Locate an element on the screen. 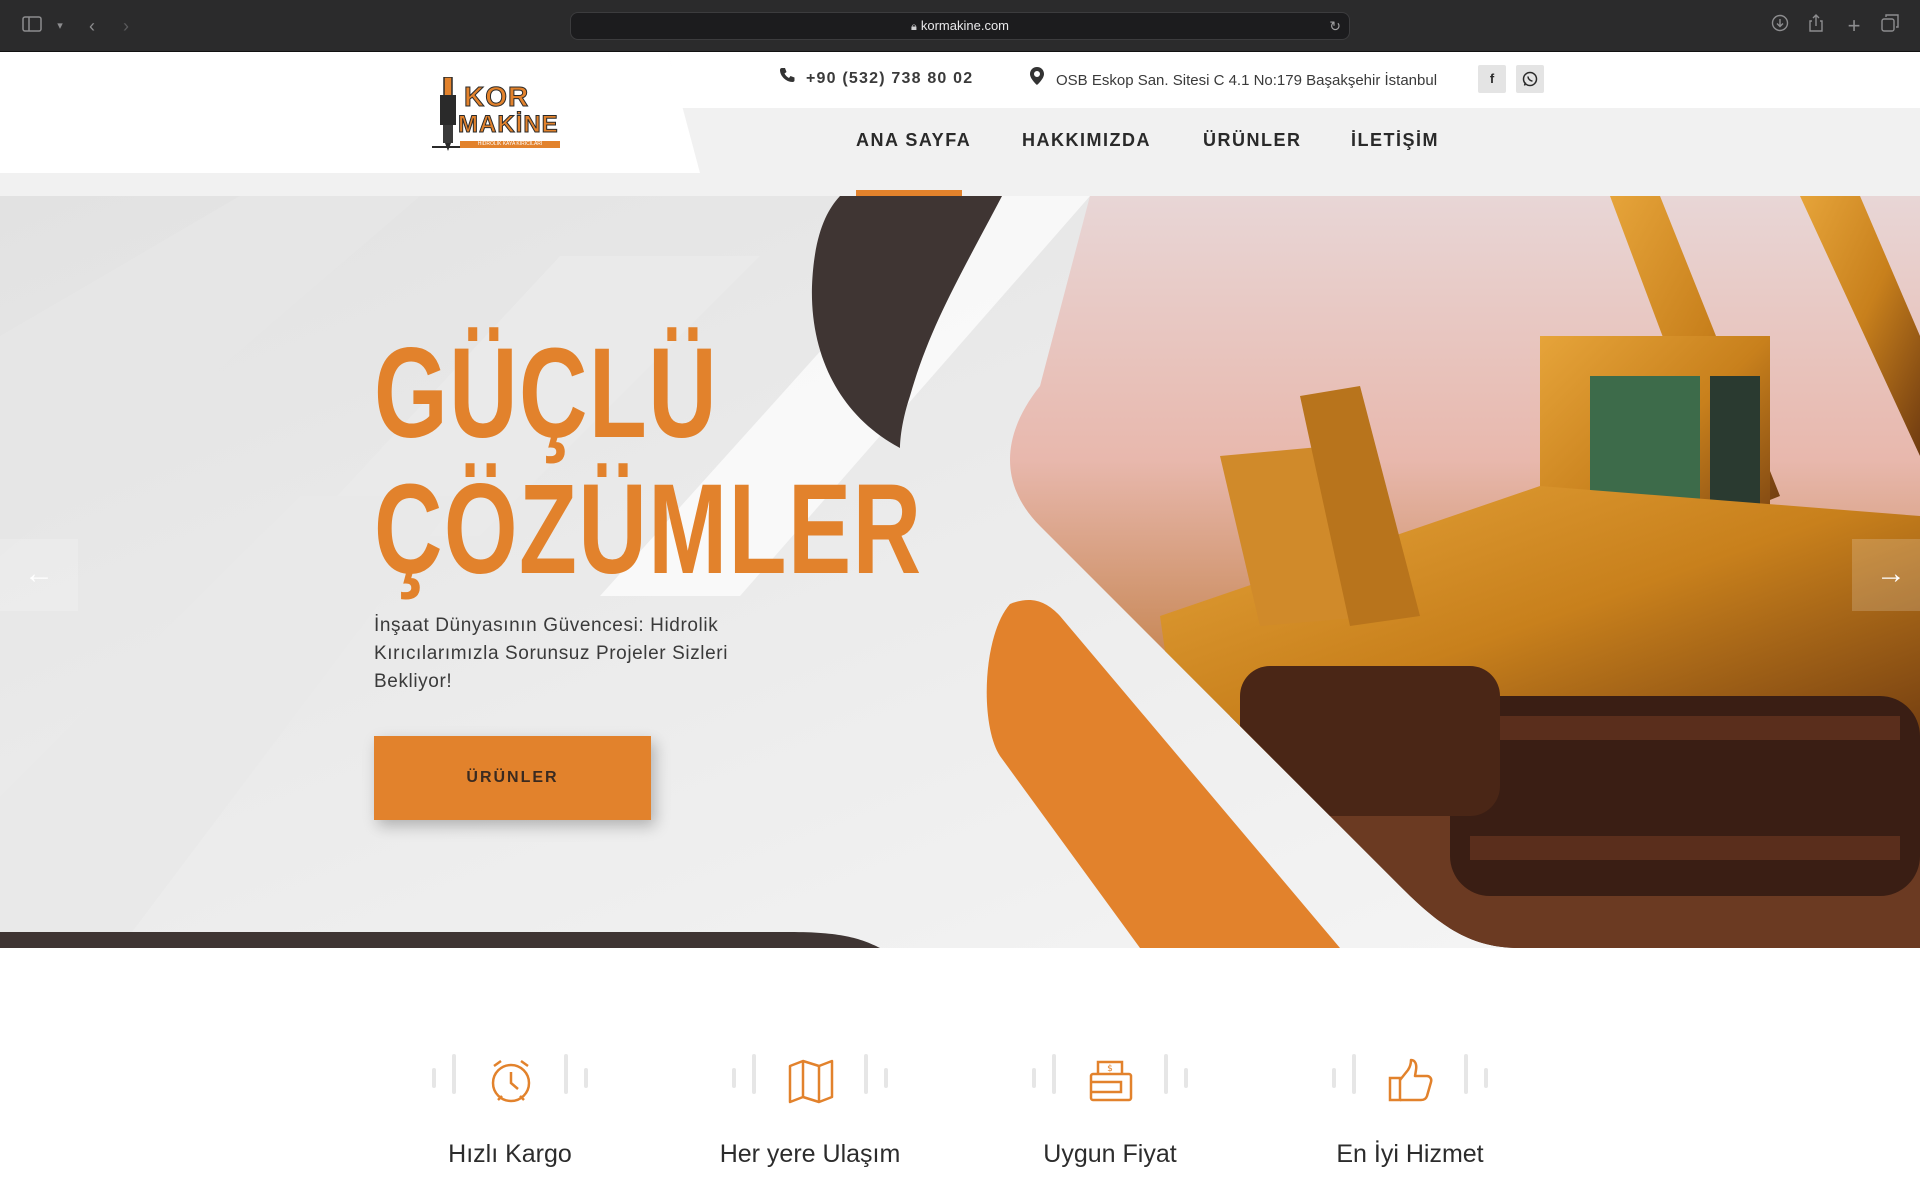 Image resolution: width=1920 pixels, height=1200 pixels. back-icon: ‹ is located at coordinates (92, 26).